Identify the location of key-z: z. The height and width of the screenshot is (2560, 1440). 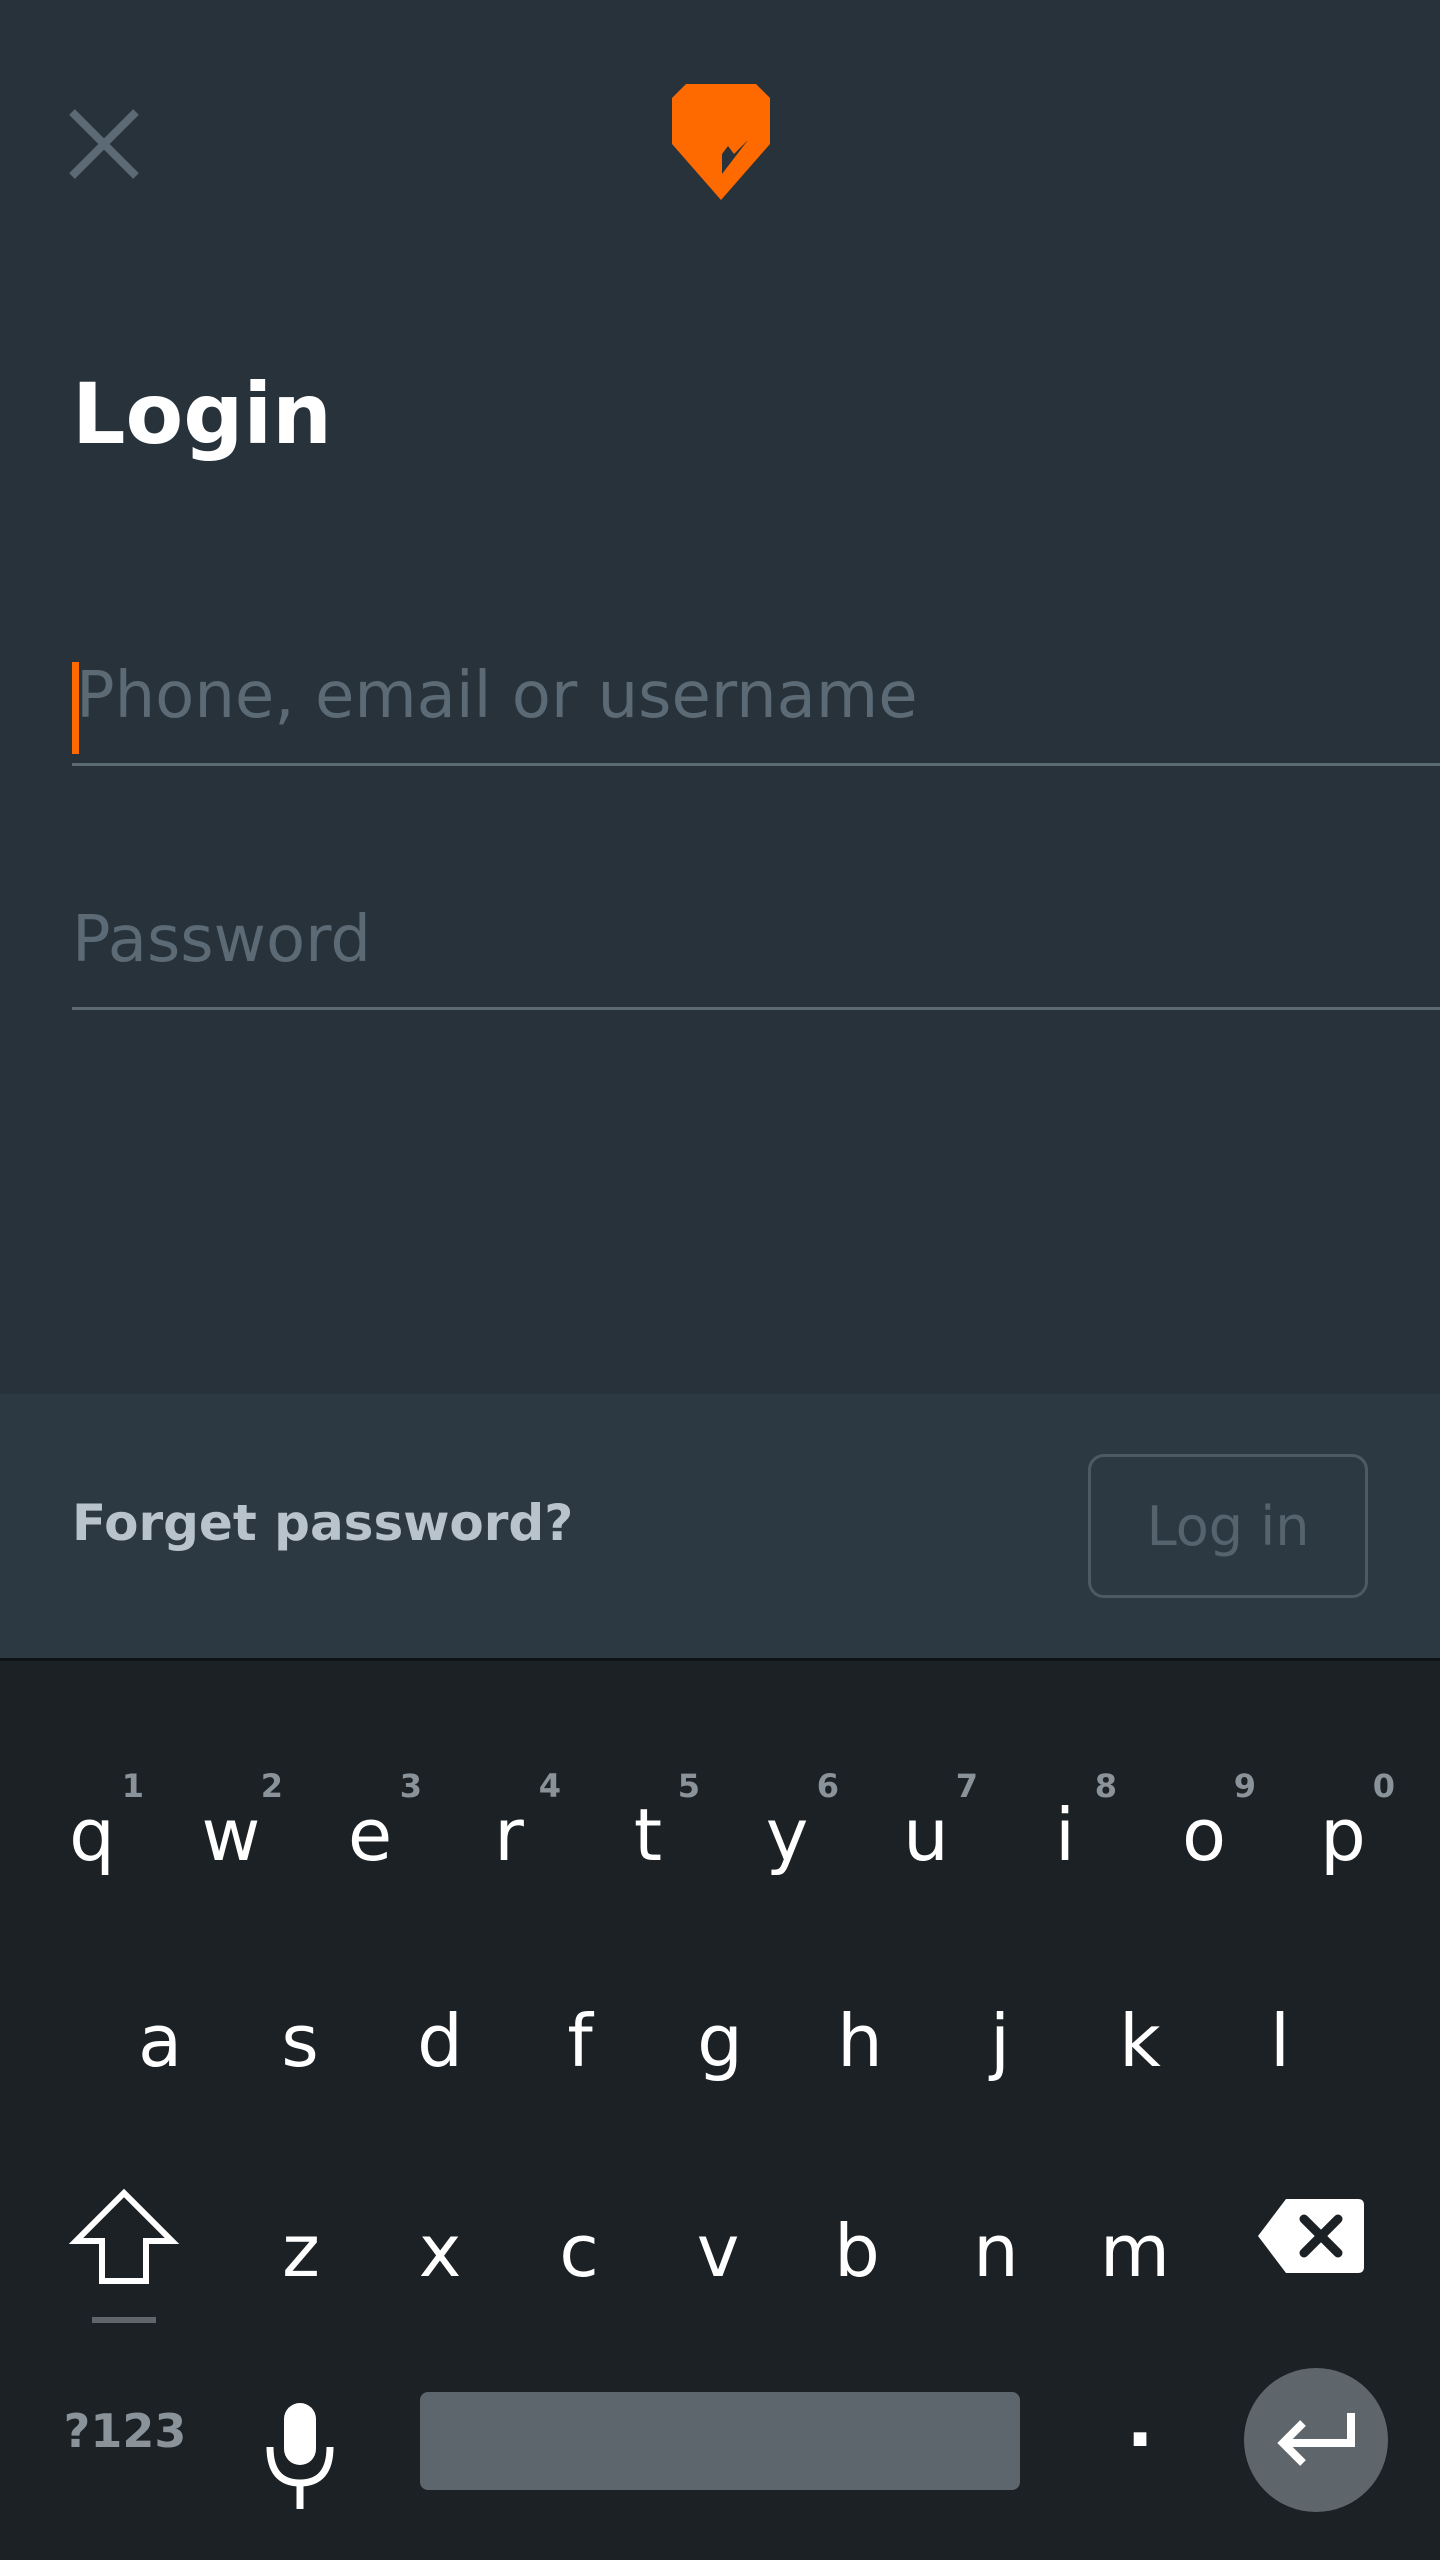
(301, 2251).